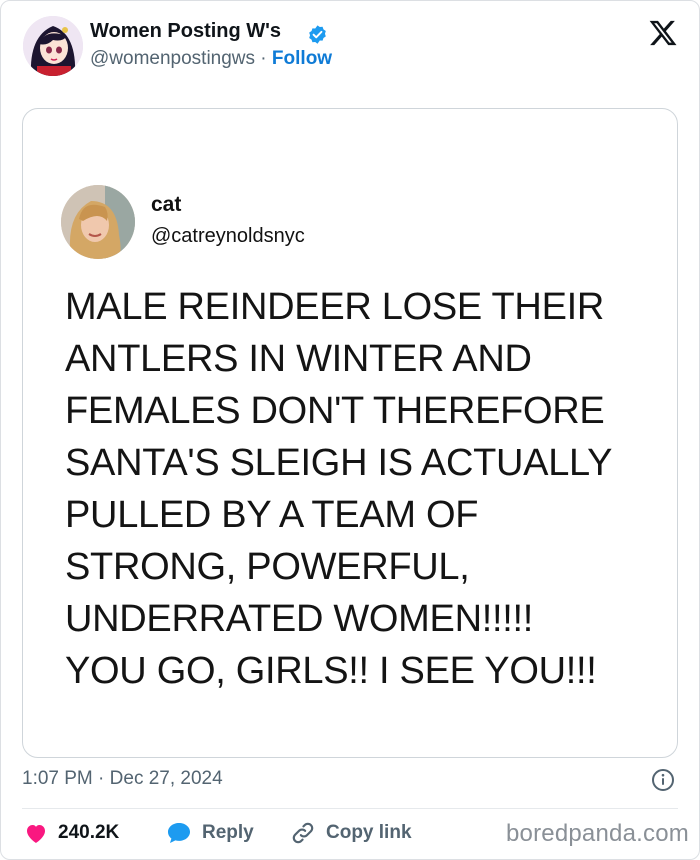 The height and width of the screenshot is (860, 700). Describe the element at coordinates (272, 515) in the screenshot. I see `post-text-line: PULLED BY A TEAM OF` at that location.